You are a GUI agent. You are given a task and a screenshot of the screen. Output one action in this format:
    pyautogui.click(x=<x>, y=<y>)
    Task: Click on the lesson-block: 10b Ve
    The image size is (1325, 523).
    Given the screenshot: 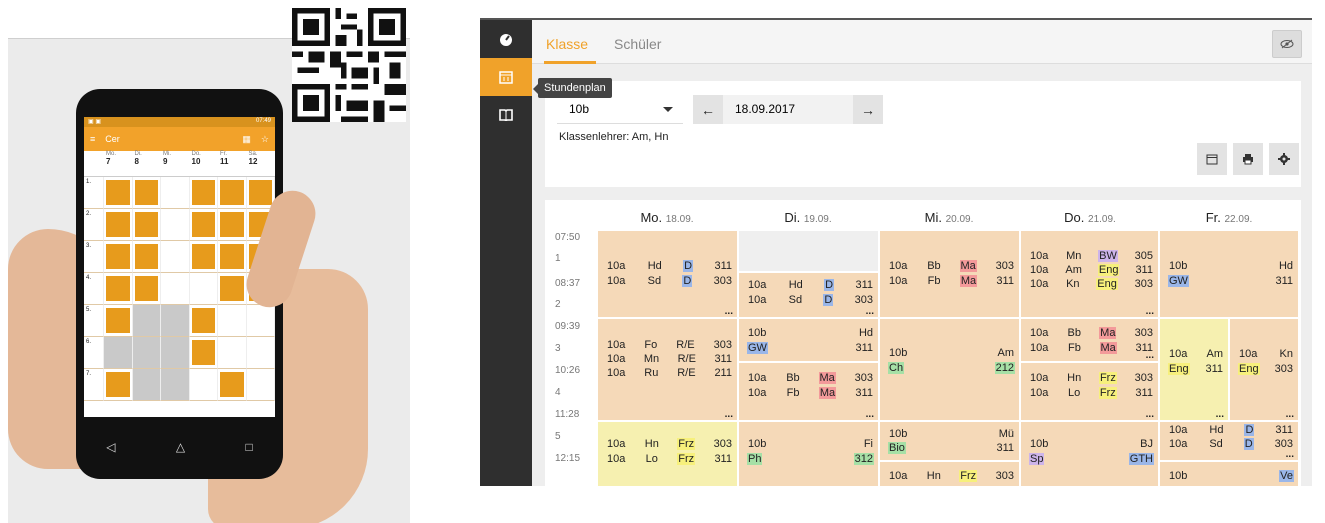 What is the action you would take?
    pyautogui.click(x=1229, y=473)
    